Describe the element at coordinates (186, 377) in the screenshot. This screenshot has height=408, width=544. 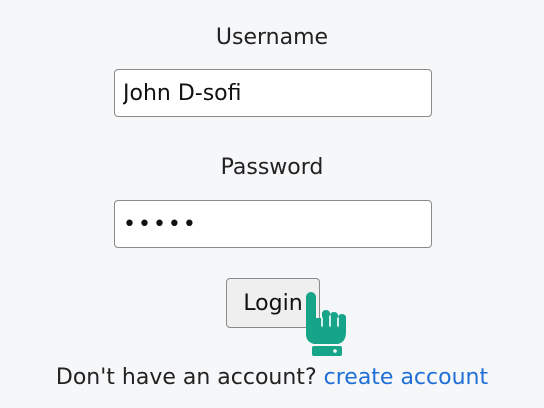
I see `signup-prompt-text: Don't have an account?` at that location.